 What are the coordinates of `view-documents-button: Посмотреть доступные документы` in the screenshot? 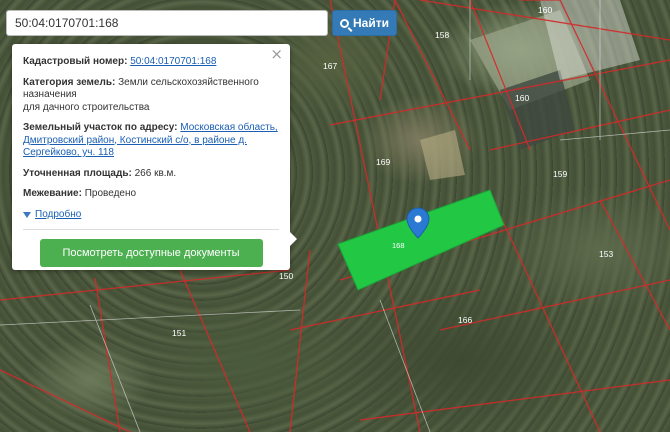 It's located at (151, 253).